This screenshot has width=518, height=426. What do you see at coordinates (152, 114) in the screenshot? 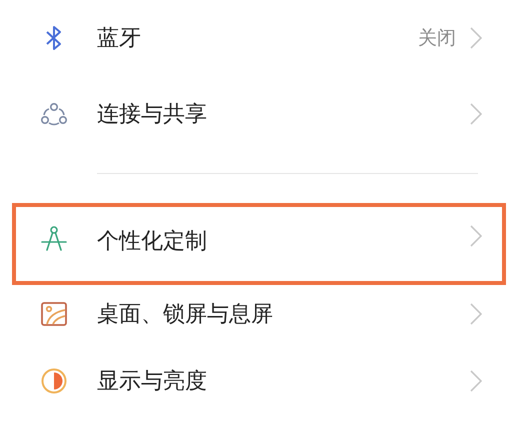
I see `row-label: 连接与共享` at bounding box center [152, 114].